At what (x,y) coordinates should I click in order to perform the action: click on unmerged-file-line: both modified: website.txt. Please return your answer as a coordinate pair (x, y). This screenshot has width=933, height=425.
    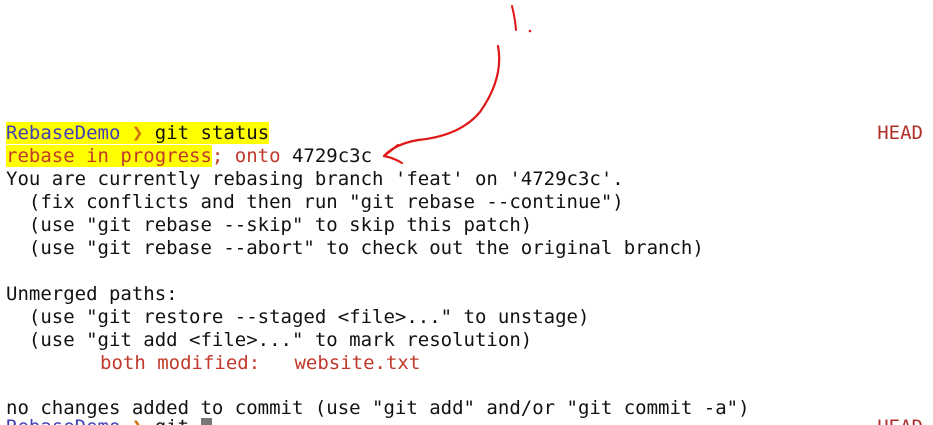
    Looking at the image, I should click on (260, 363).